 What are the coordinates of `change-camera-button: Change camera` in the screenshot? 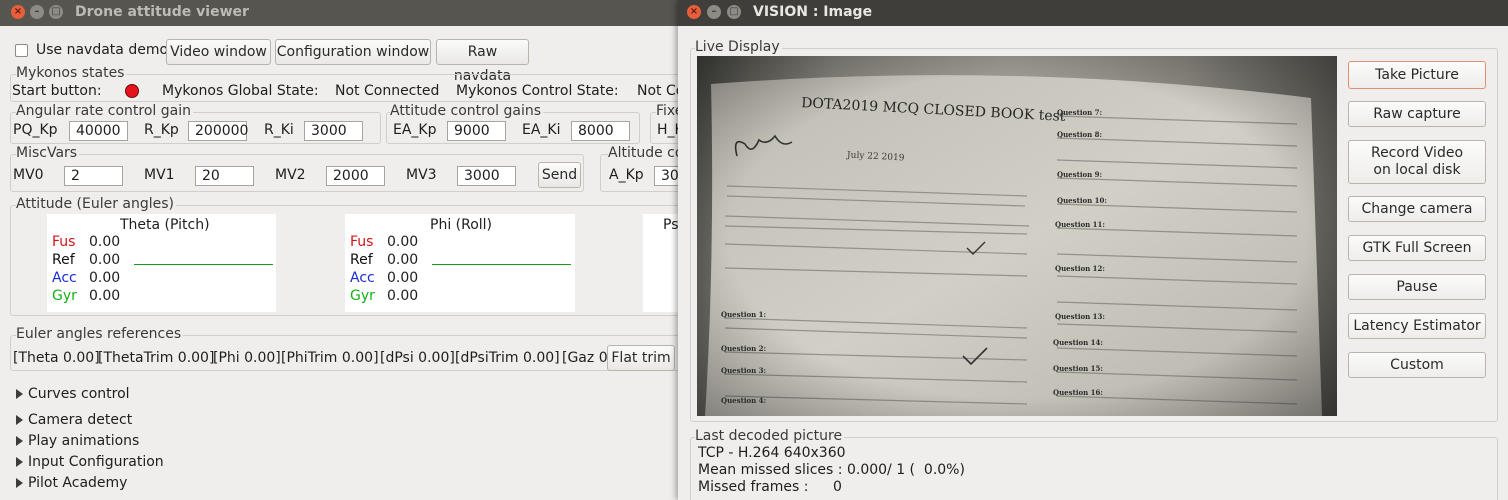 It's located at (1417, 209).